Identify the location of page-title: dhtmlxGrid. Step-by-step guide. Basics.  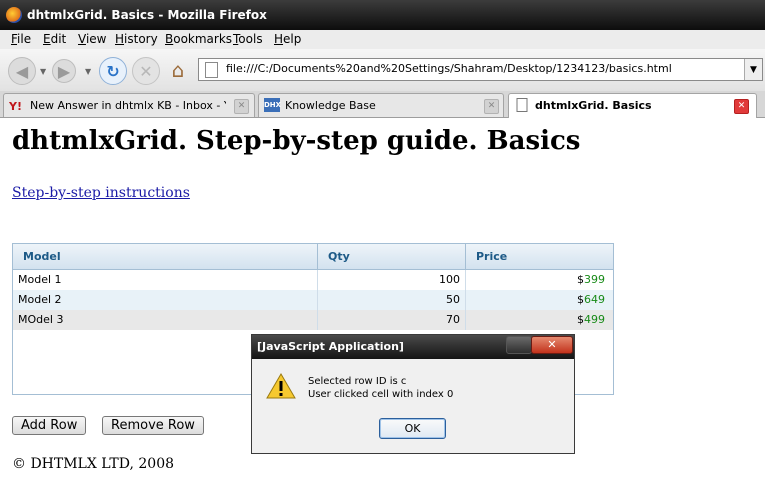
(296, 141).